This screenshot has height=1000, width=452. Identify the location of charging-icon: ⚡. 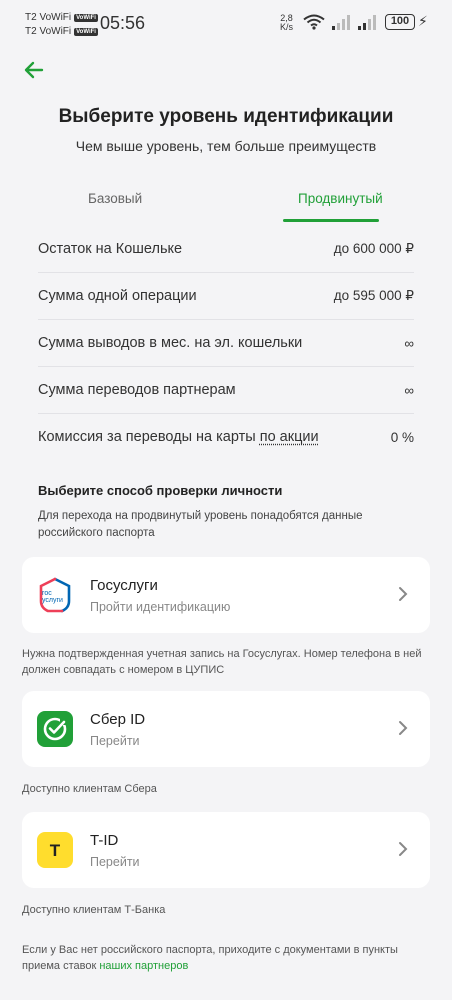
(423, 21).